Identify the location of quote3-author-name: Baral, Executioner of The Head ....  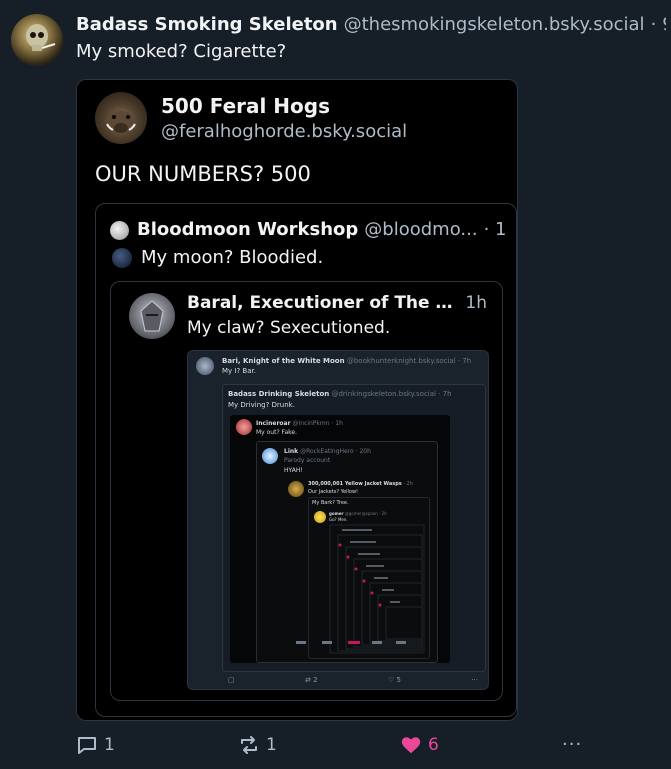
(321, 303).